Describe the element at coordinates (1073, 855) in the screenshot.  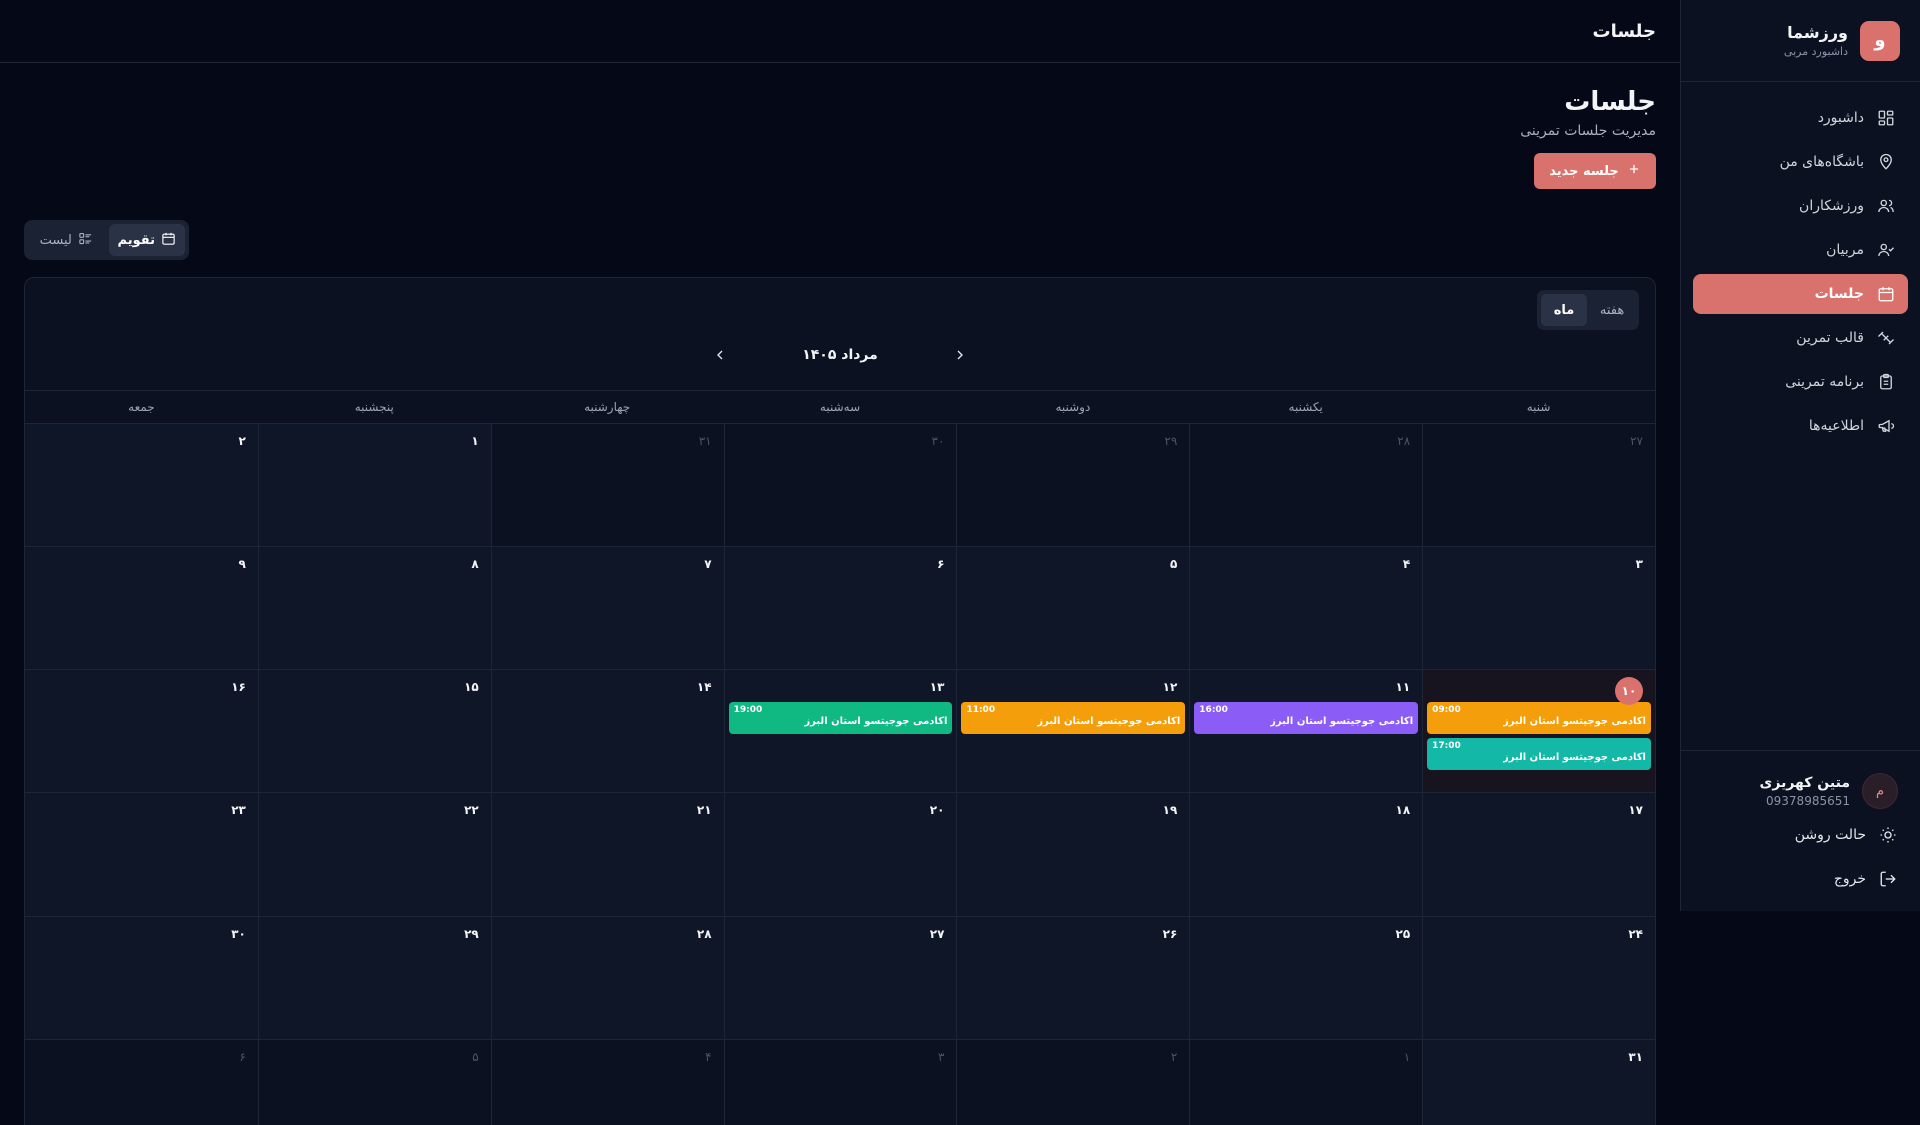
I see `day-cell: ۱۹` at that location.